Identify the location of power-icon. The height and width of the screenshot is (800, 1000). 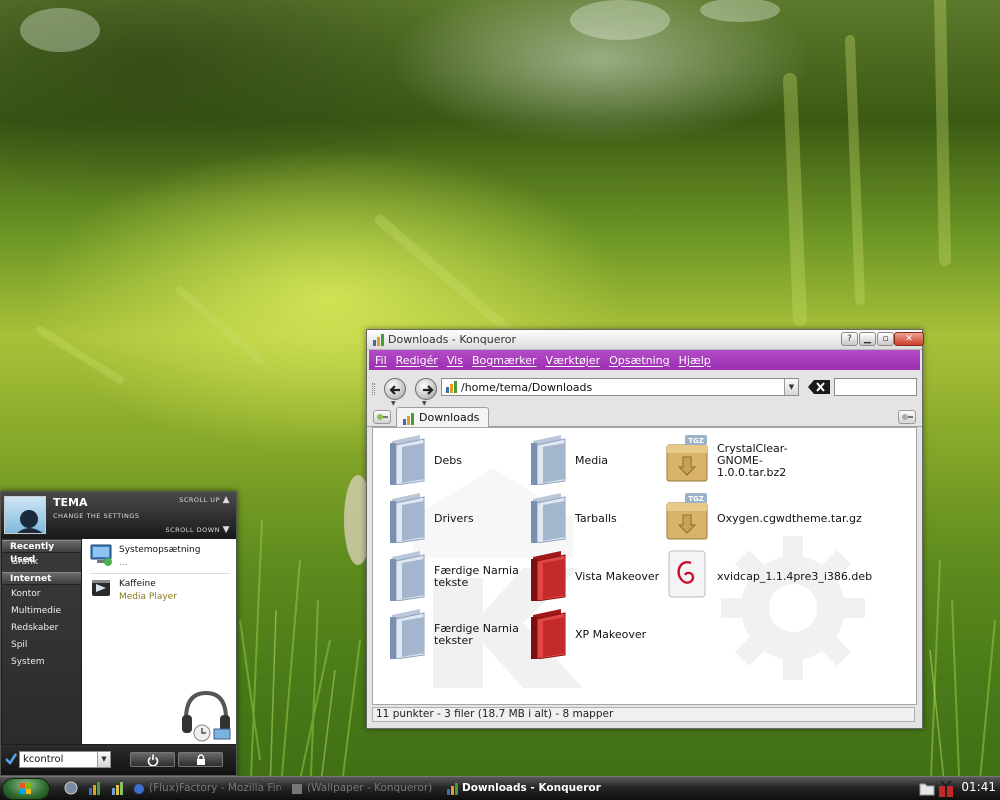
(153, 760).